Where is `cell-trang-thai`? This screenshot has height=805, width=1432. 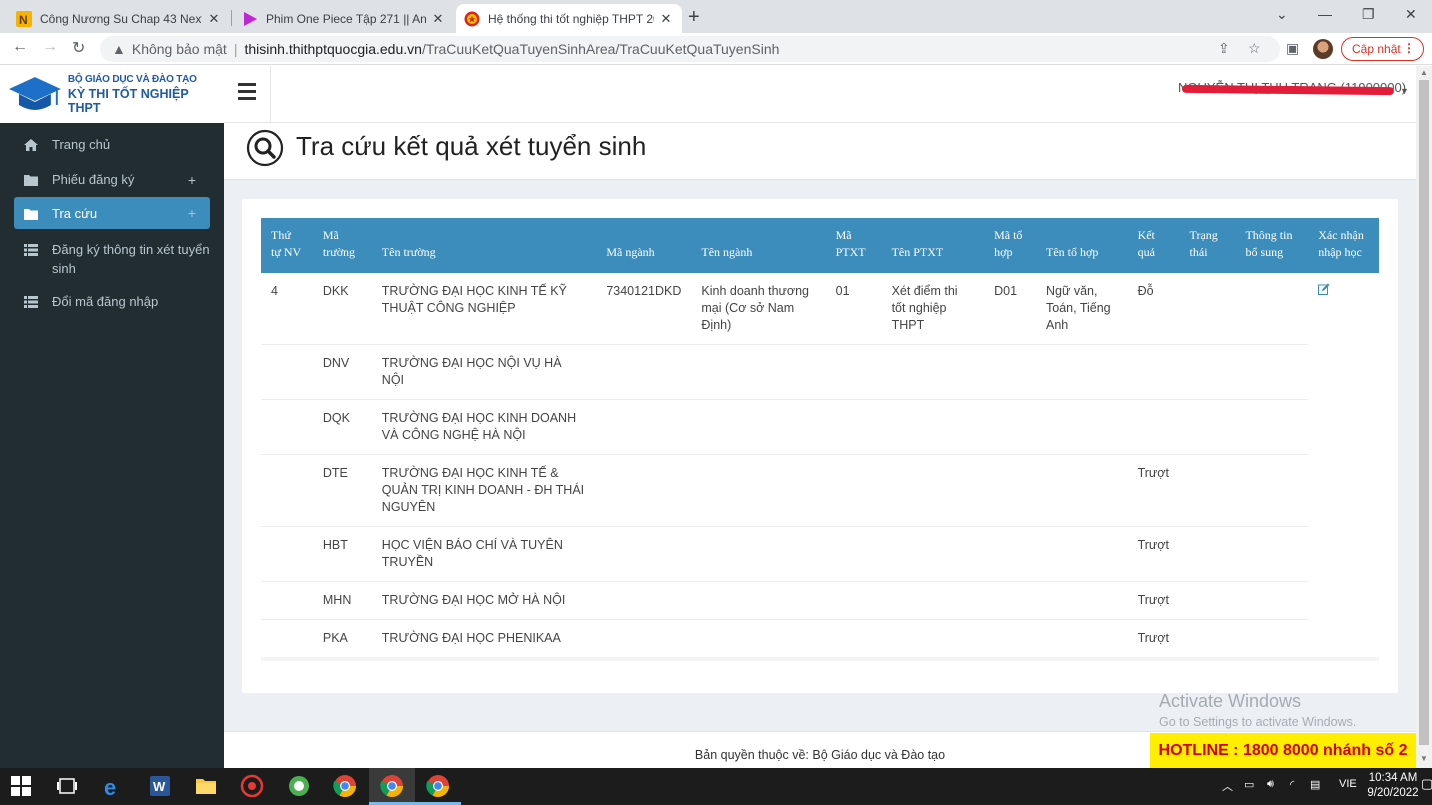 cell-trang-thai is located at coordinates (1207, 600).